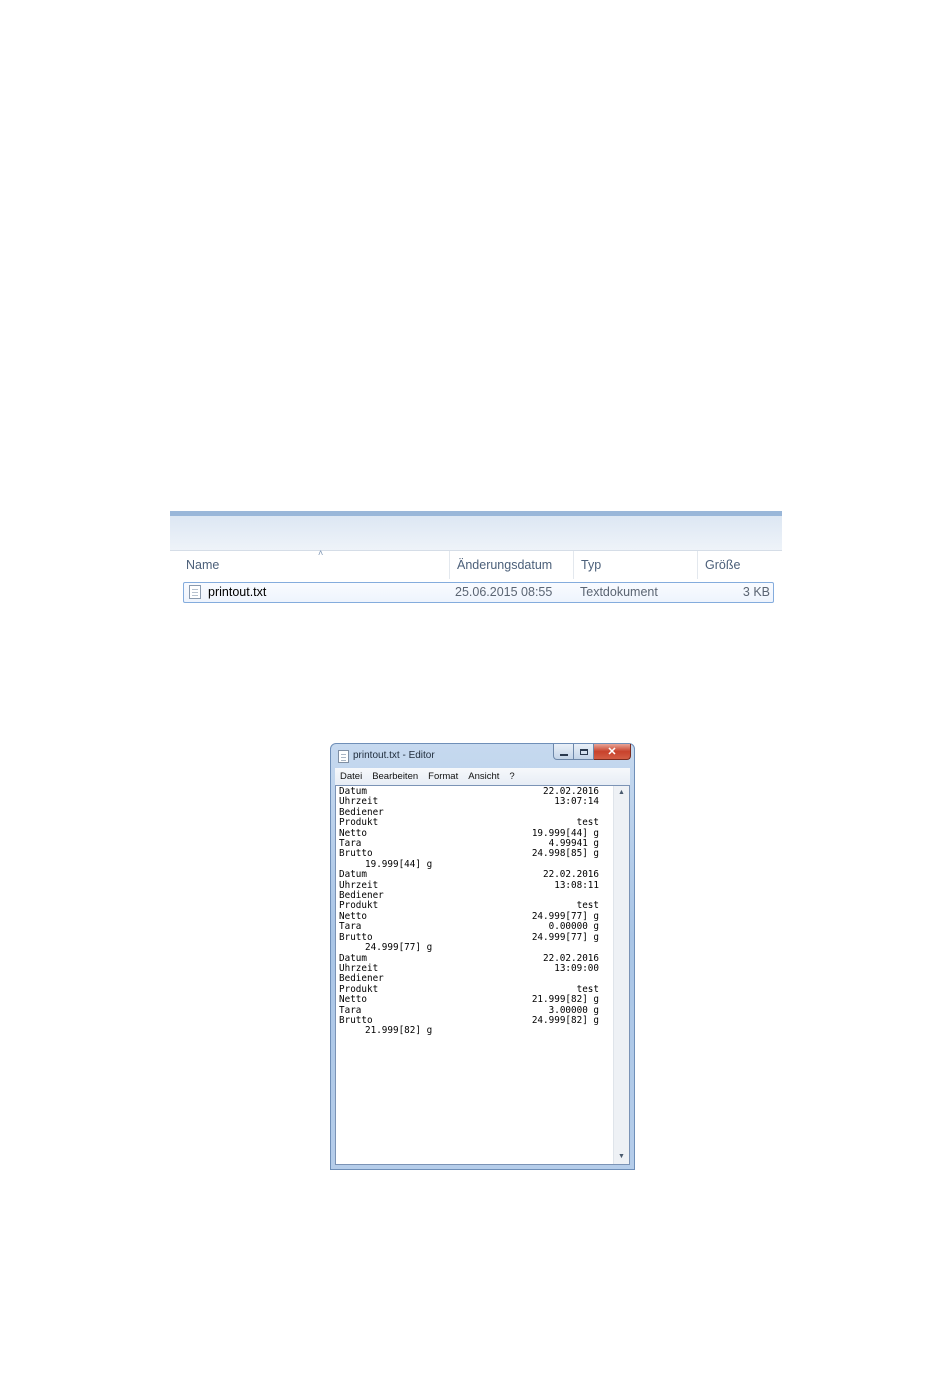 This screenshot has height=1397, width=950. What do you see at coordinates (504, 592) in the screenshot?
I see `file-modified: 25.06.2015 08:55` at bounding box center [504, 592].